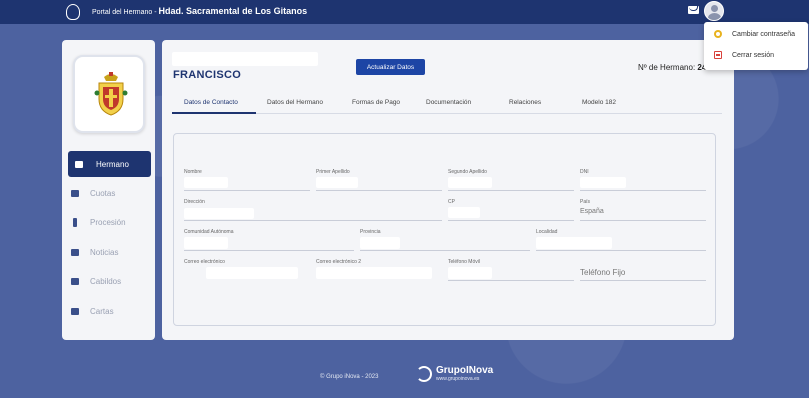  Describe the element at coordinates (718, 55) in the screenshot. I see `logout-icon` at that location.